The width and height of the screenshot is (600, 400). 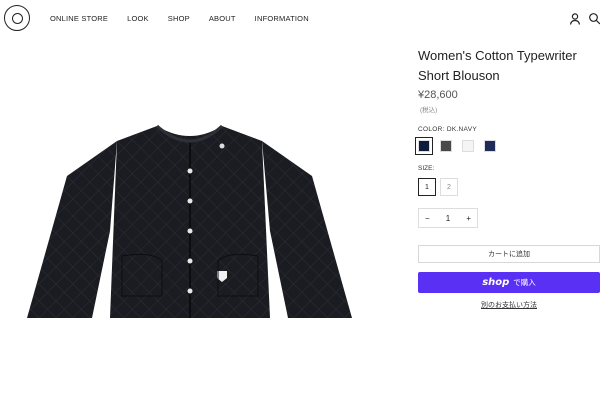 I want to click on swatch-white, so click(x=468, y=146).